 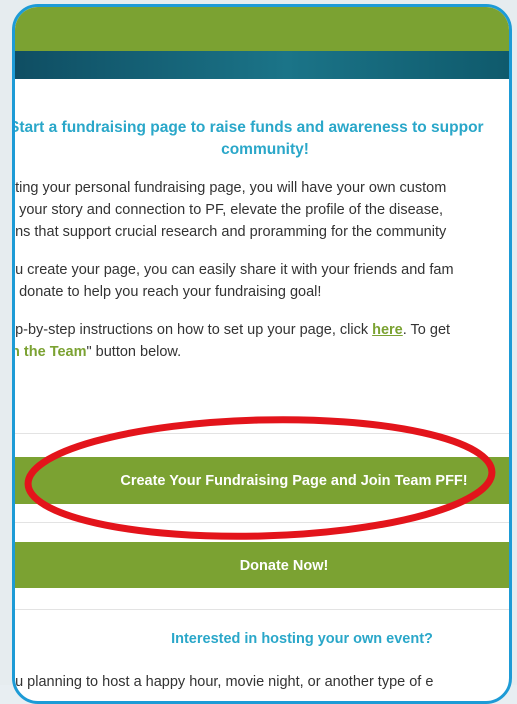 I want to click on instructions-line-2-rest: " button below., so click(x=134, y=352).